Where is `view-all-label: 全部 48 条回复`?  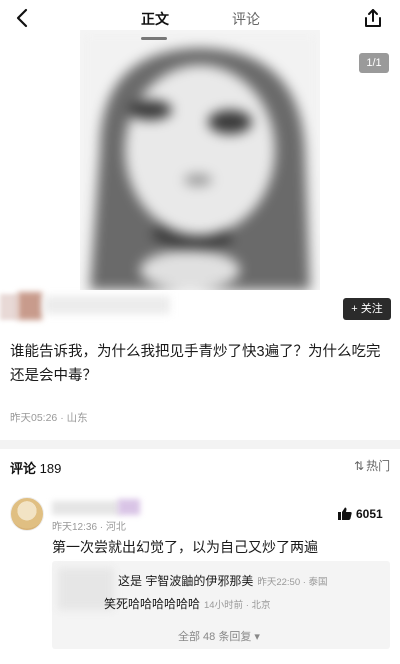
view-all-label: 全部 48 条回复 is located at coordinates (215, 637).